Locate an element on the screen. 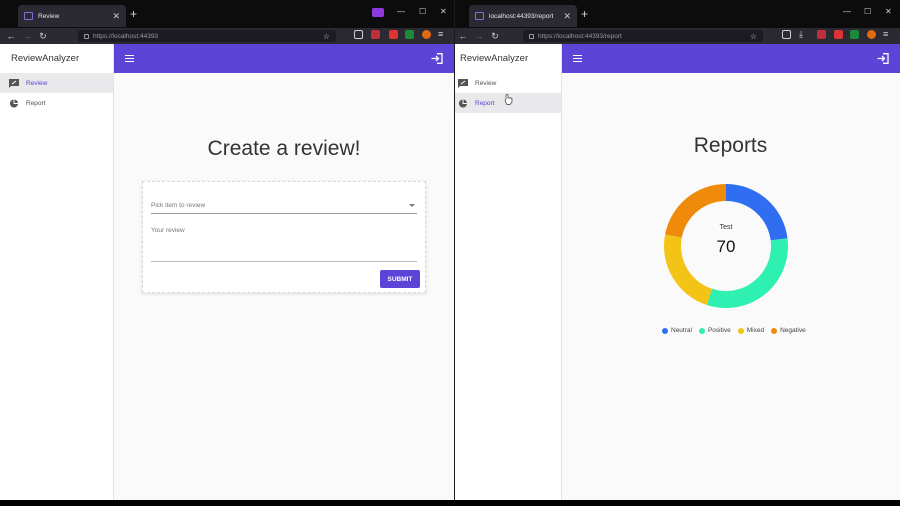 The width and height of the screenshot is (900, 506). review-placeholder: Your review is located at coordinates (168, 230).